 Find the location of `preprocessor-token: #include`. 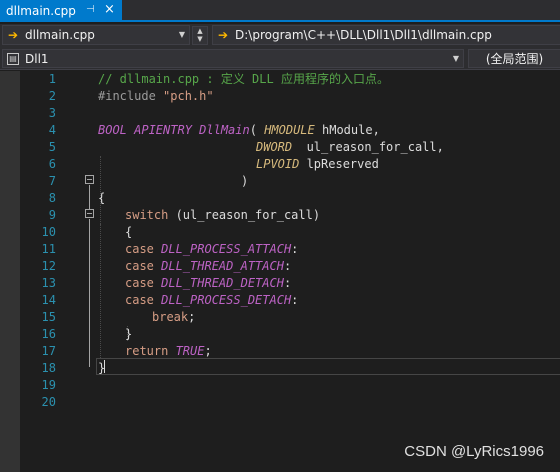

preprocessor-token: #include is located at coordinates (131, 96).